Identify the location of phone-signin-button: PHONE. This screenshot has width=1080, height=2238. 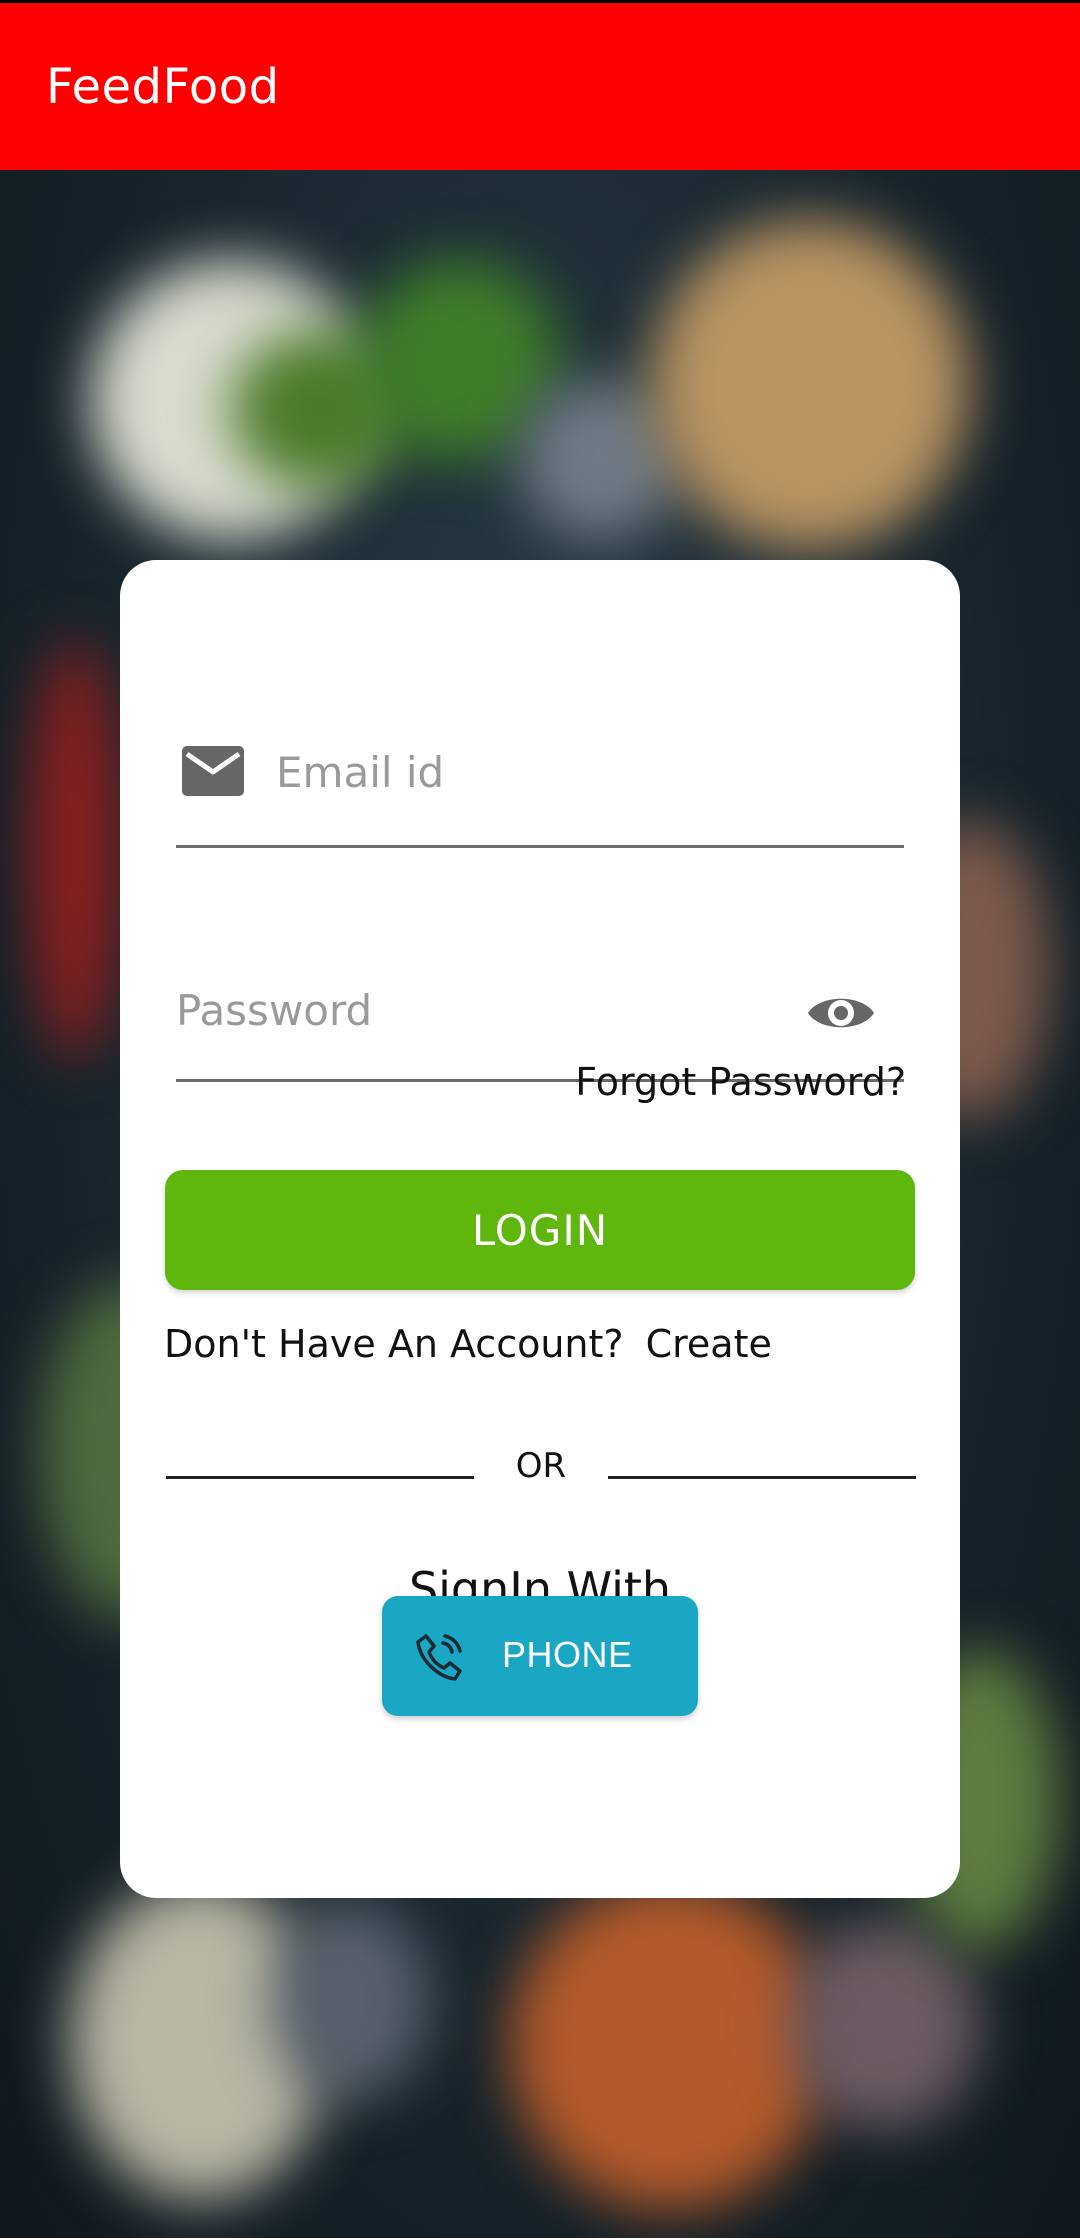
(540, 1656).